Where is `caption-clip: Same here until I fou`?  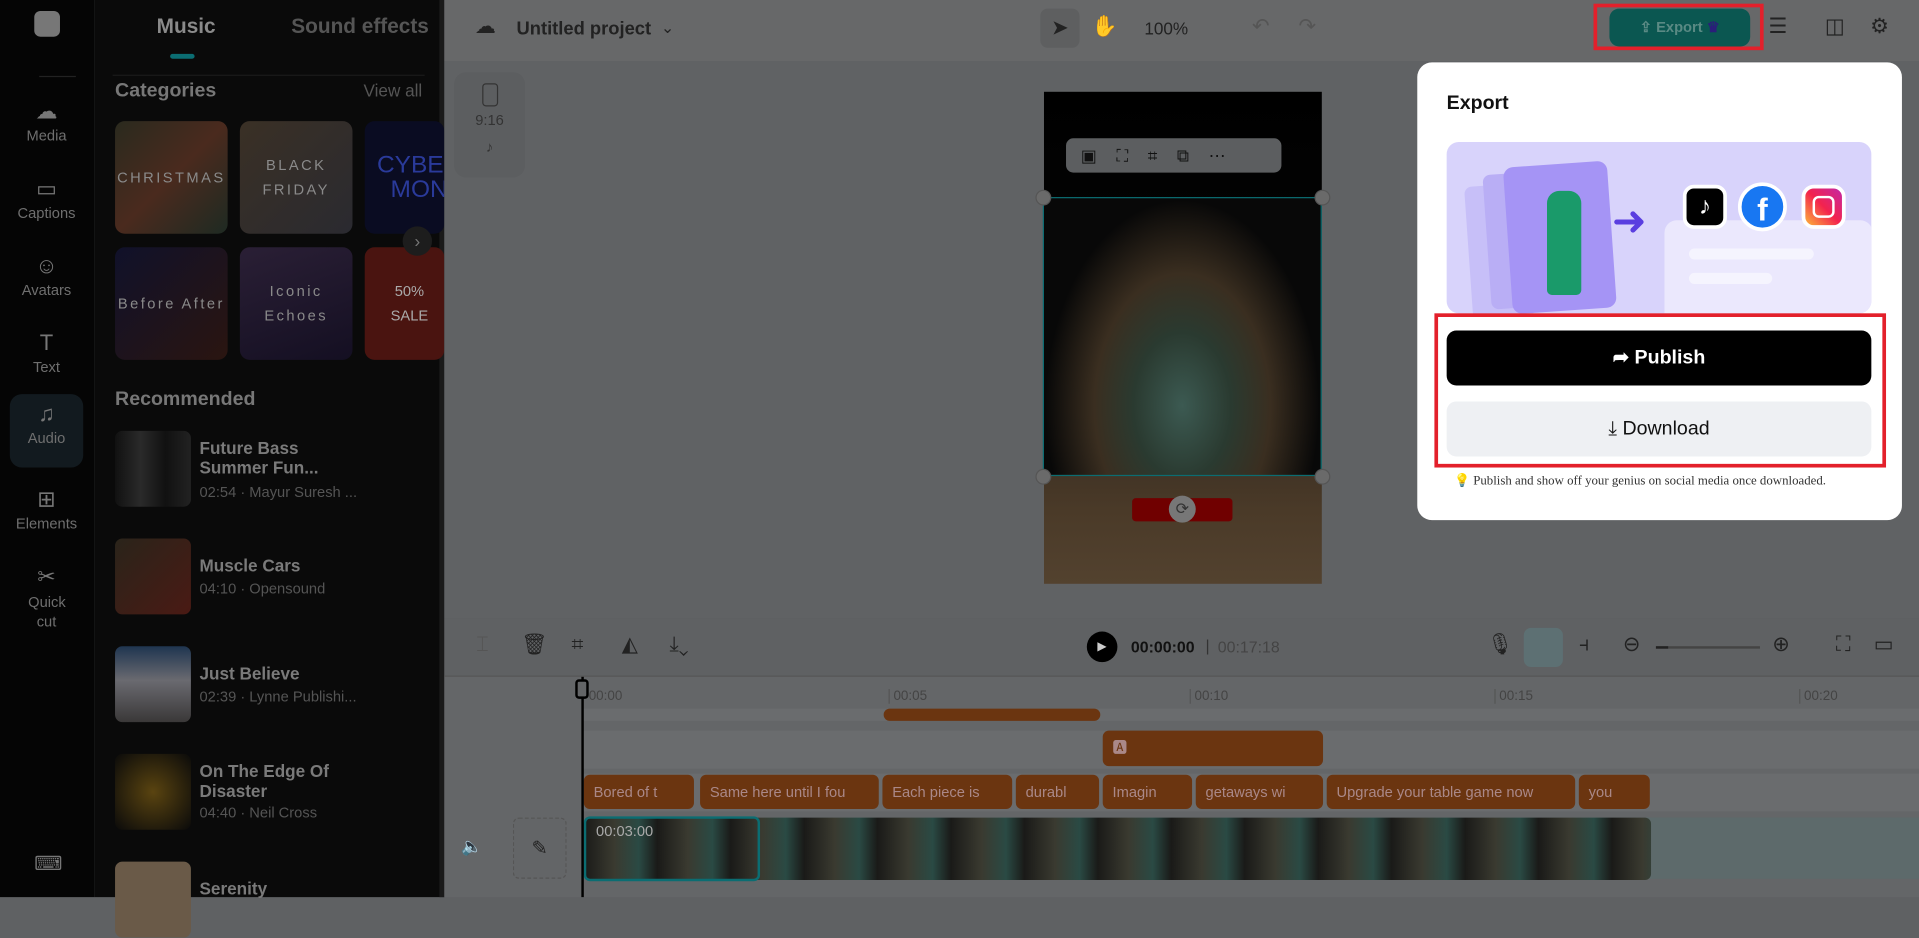 caption-clip: Same here until I fou is located at coordinates (789, 791).